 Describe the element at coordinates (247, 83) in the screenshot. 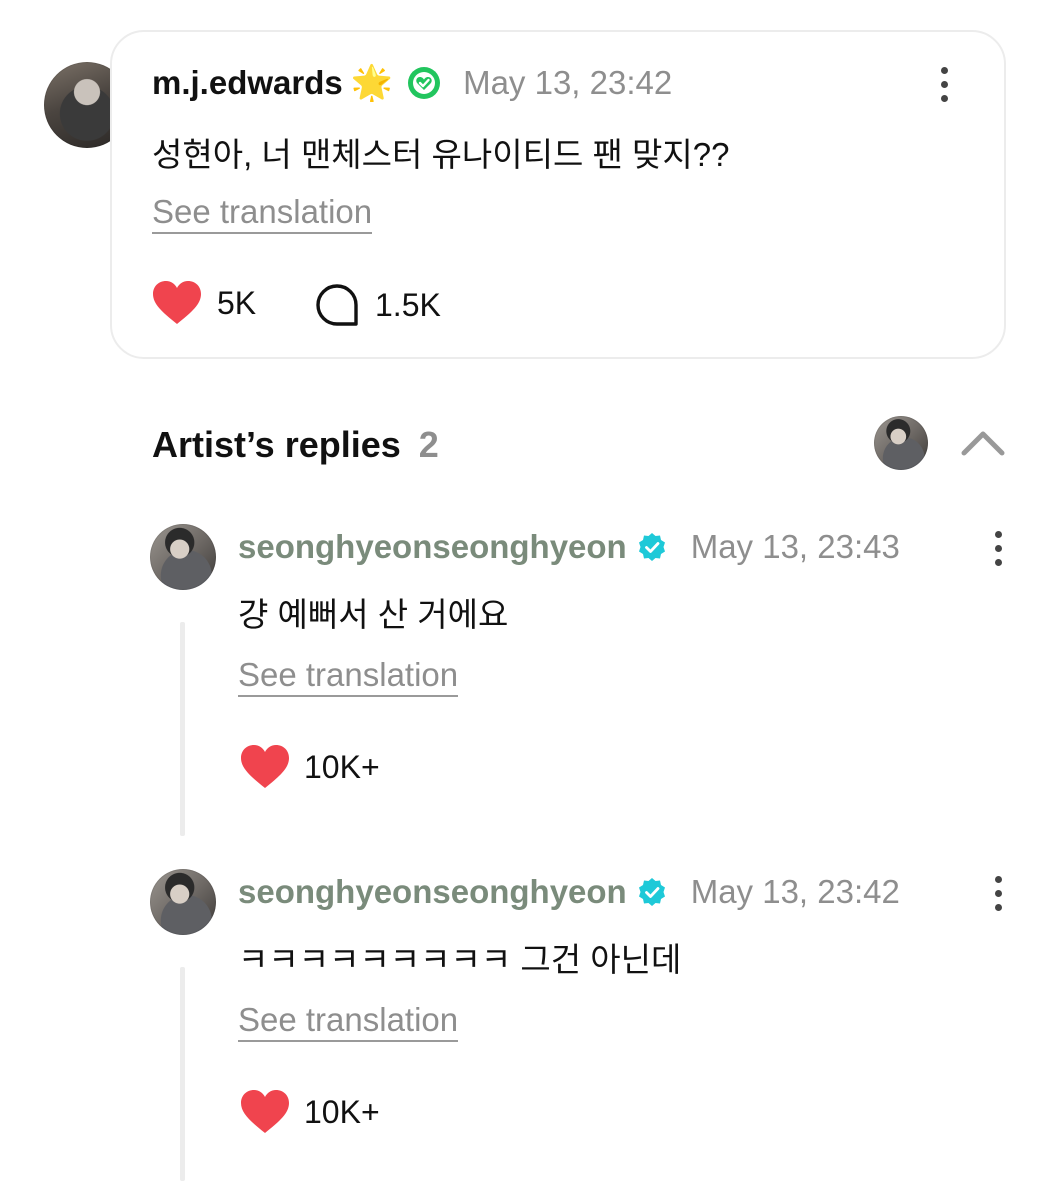

I see `post-username: m.j.edwards` at that location.